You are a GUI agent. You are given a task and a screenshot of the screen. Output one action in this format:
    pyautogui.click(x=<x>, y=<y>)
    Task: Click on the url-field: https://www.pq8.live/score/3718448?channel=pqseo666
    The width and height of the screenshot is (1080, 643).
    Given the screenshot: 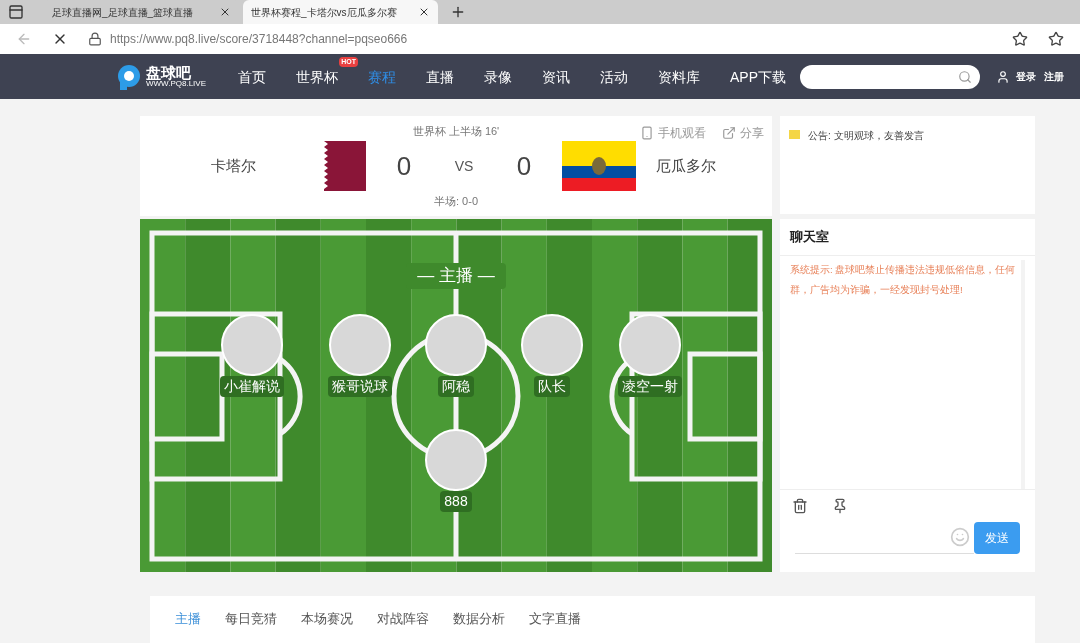 What is the action you would take?
    pyautogui.click(x=551, y=39)
    